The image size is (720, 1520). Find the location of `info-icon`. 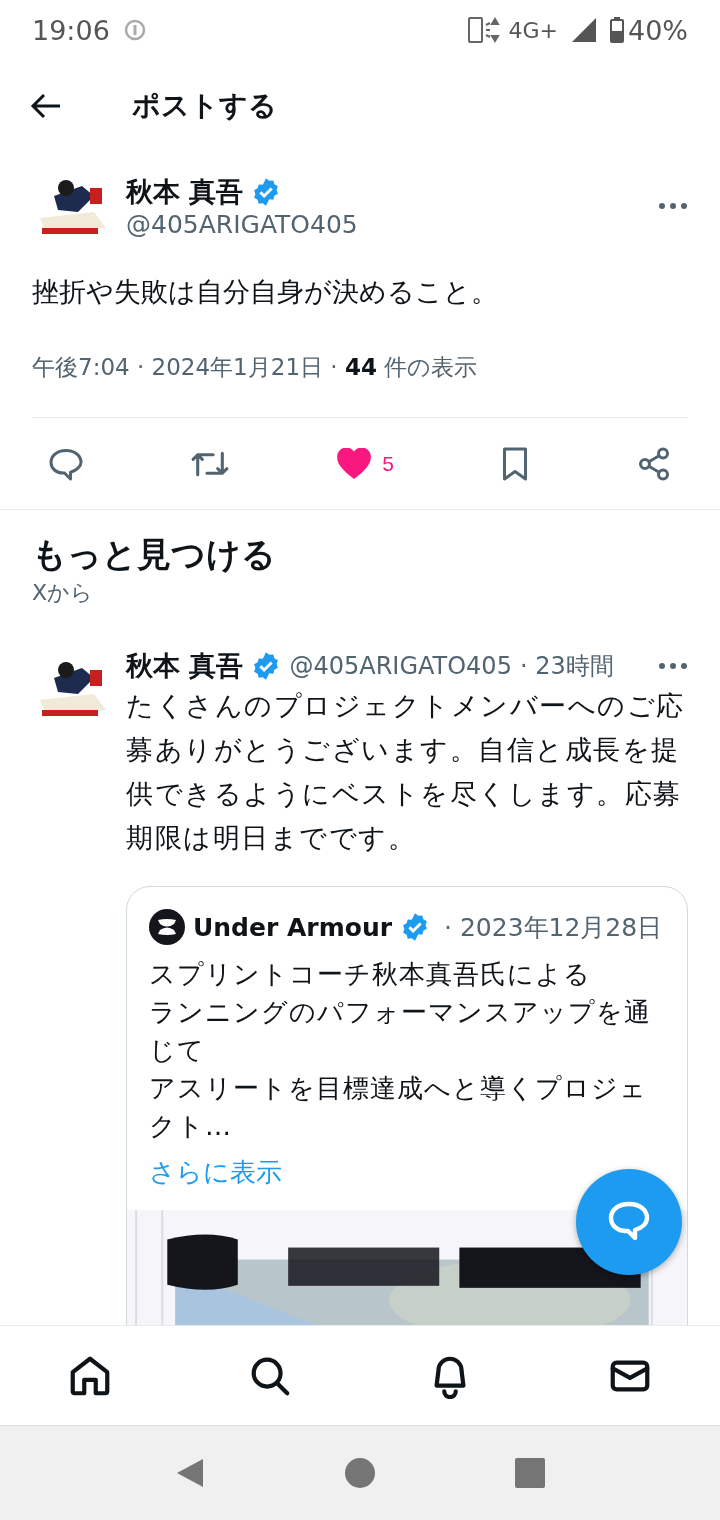

info-icon is located at coordinates (134, 30).